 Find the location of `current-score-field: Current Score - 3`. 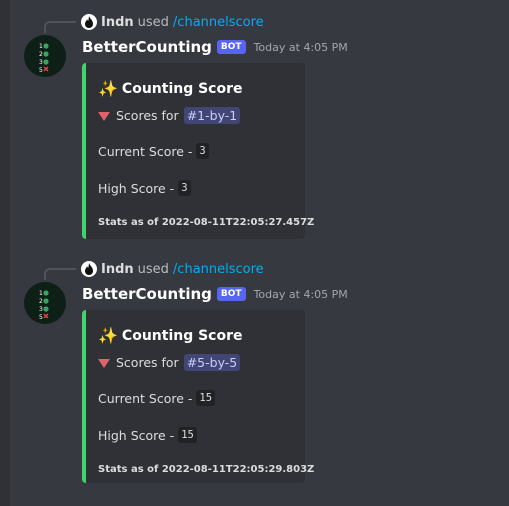

current-score-field: Current Score - 3 is located at coordinates (153, 151).